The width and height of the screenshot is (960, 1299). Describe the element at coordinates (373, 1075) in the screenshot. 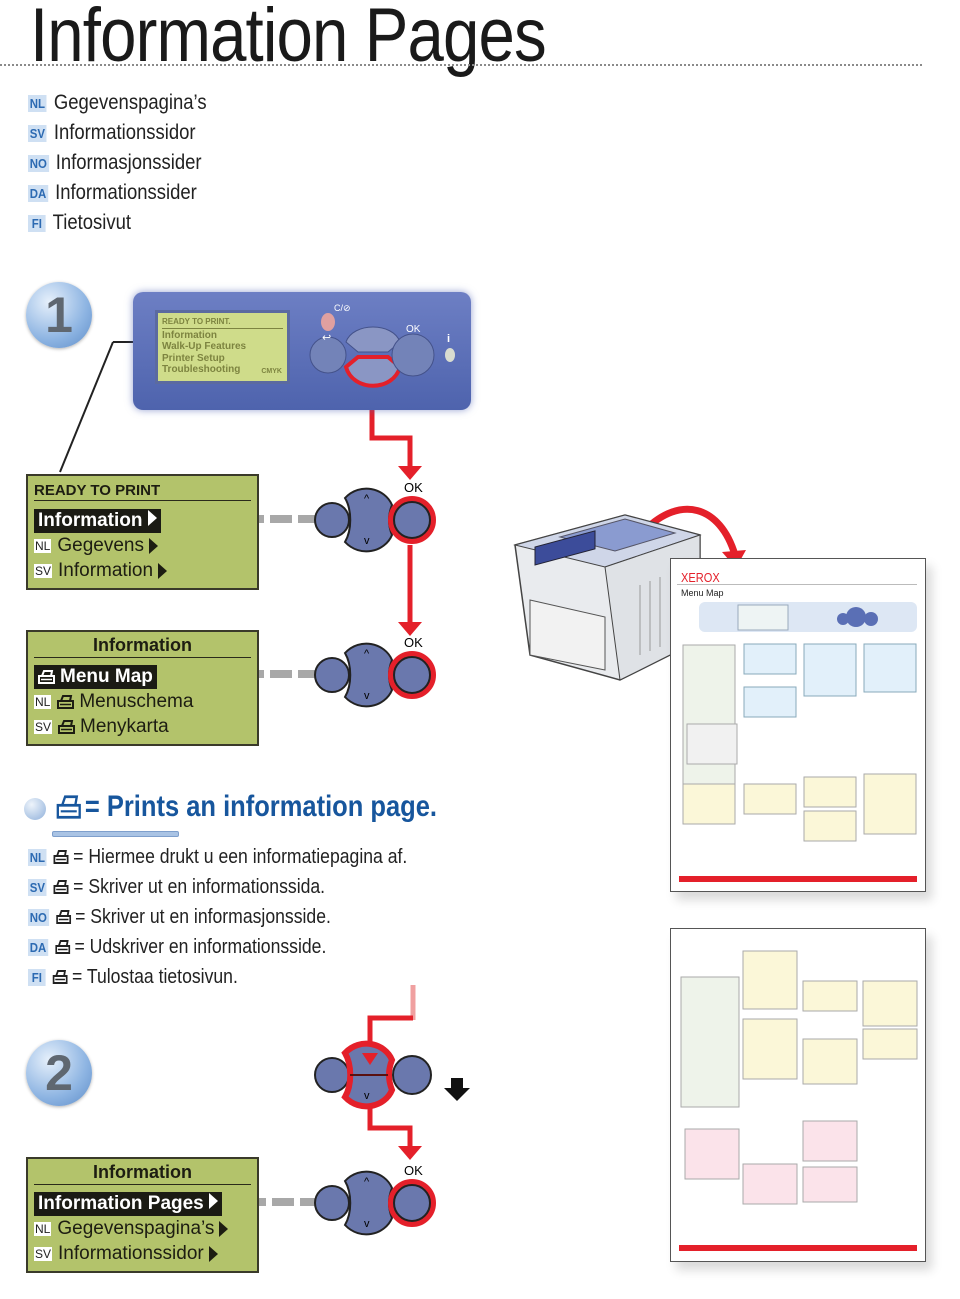

I see `nav-buttons-down: v` at that location.